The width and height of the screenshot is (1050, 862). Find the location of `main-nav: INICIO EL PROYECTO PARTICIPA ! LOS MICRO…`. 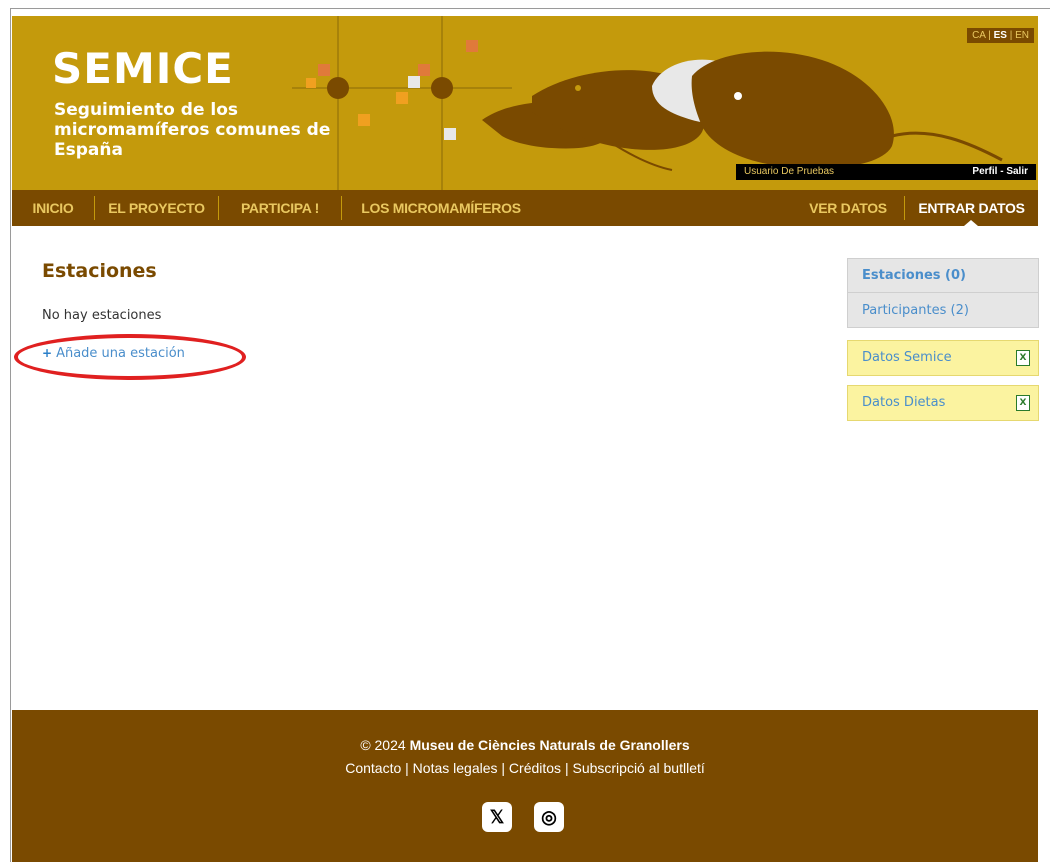

main-nav: INICIO EL PROYECTO PARTICIPA ! LOS MICRO… is located at coordinates (525, 208).